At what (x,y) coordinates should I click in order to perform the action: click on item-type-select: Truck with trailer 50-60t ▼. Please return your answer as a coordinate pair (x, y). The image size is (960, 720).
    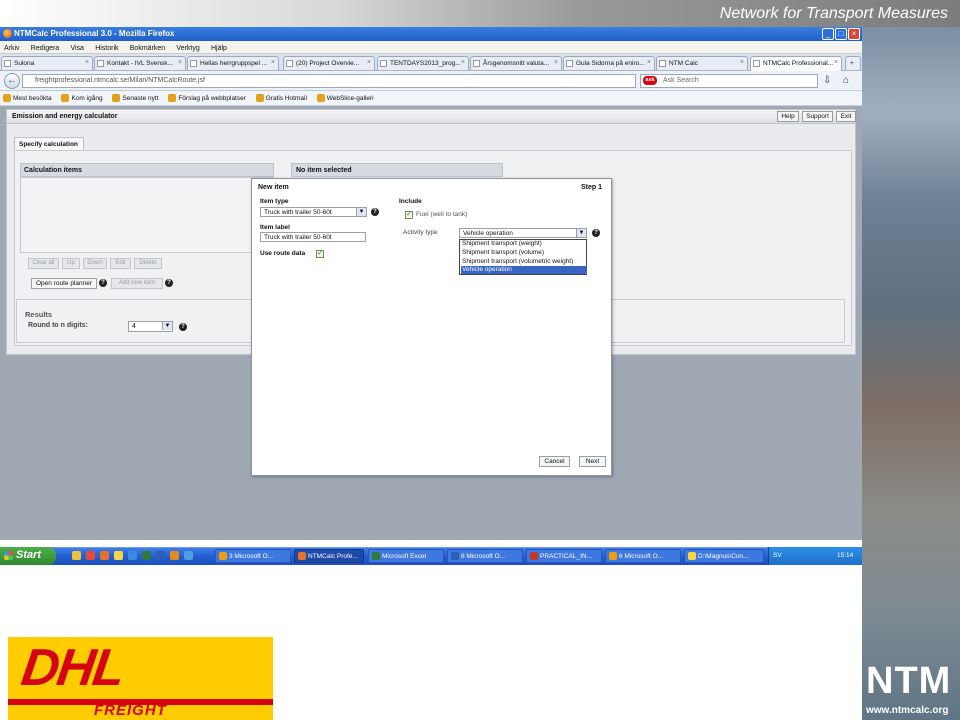
    Looking at the image, I should click on (313, 212).